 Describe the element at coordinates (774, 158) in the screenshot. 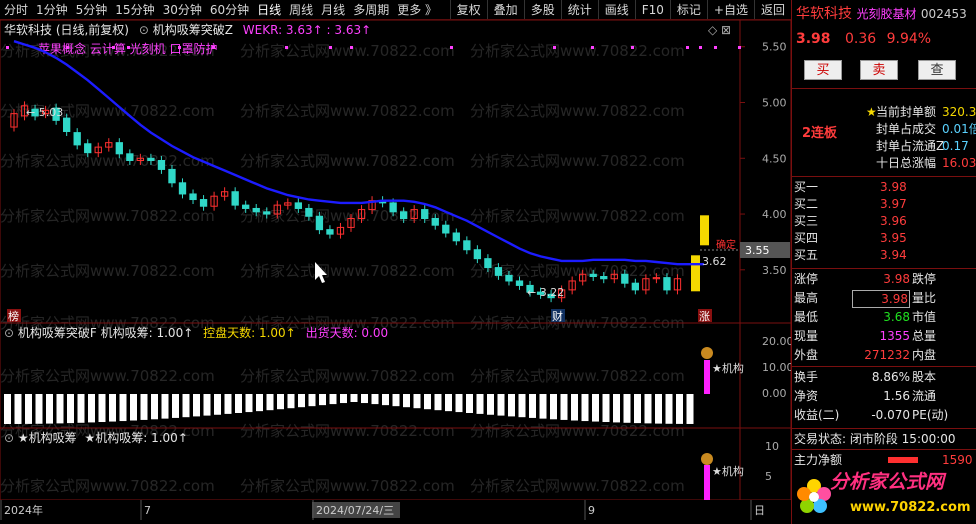

I see `y-tick-label: 4.50` at that location.